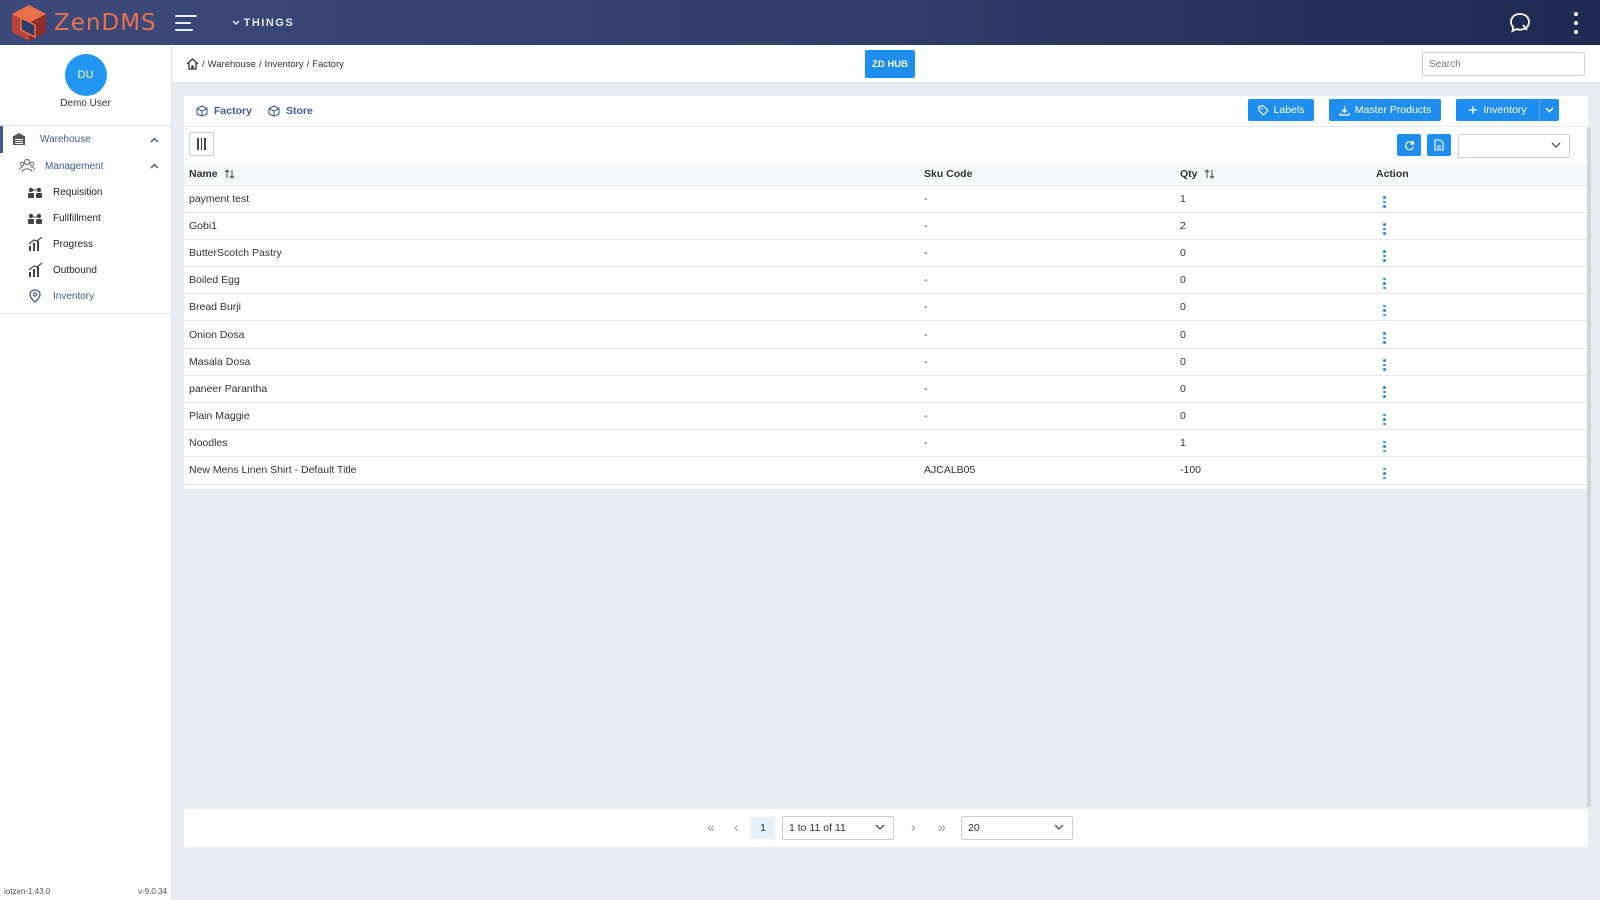 This screenshot has width=1600, height=900. I want to click on cell-name: New Mens Linen Shirt - Default Title, so click(551, 470).